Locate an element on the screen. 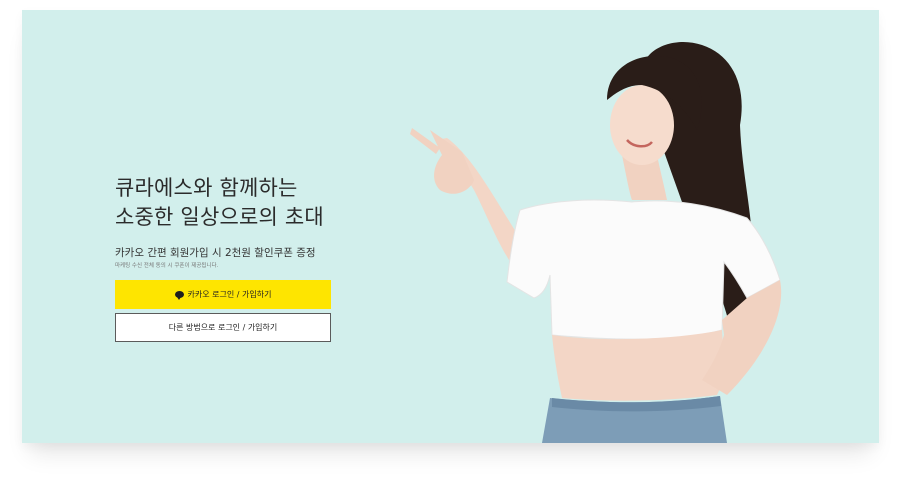 The image size is (919, 496). other-login-button: 다른 방법으로 로그인 / 가입하기 is located at coordinates (223, 327).